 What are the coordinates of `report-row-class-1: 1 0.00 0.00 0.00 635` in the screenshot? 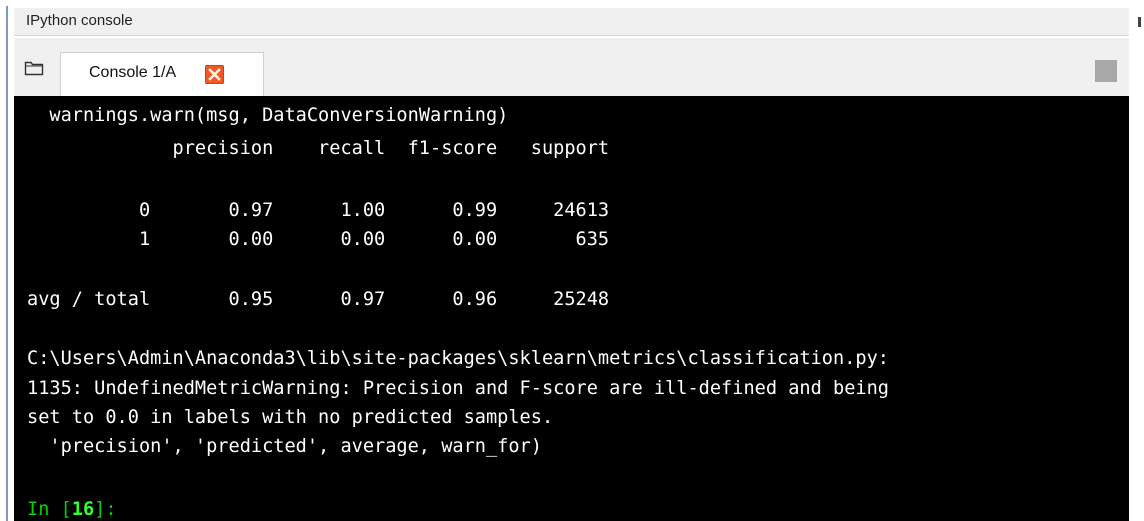 It's located at (318, 239).